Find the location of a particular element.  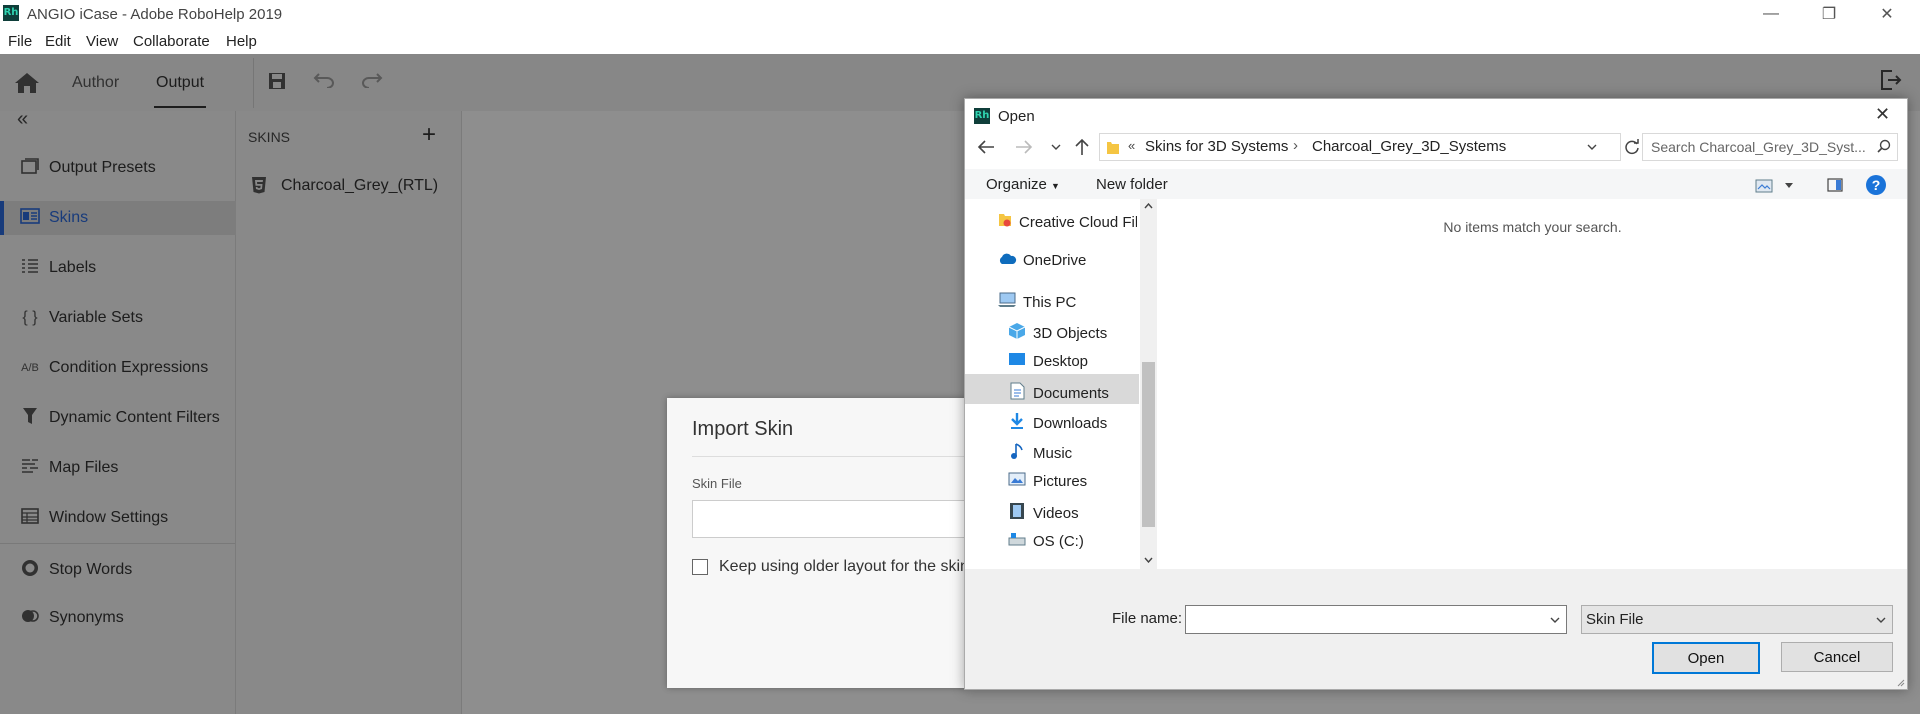

menu-view: View is located at coordinates (102, 41).